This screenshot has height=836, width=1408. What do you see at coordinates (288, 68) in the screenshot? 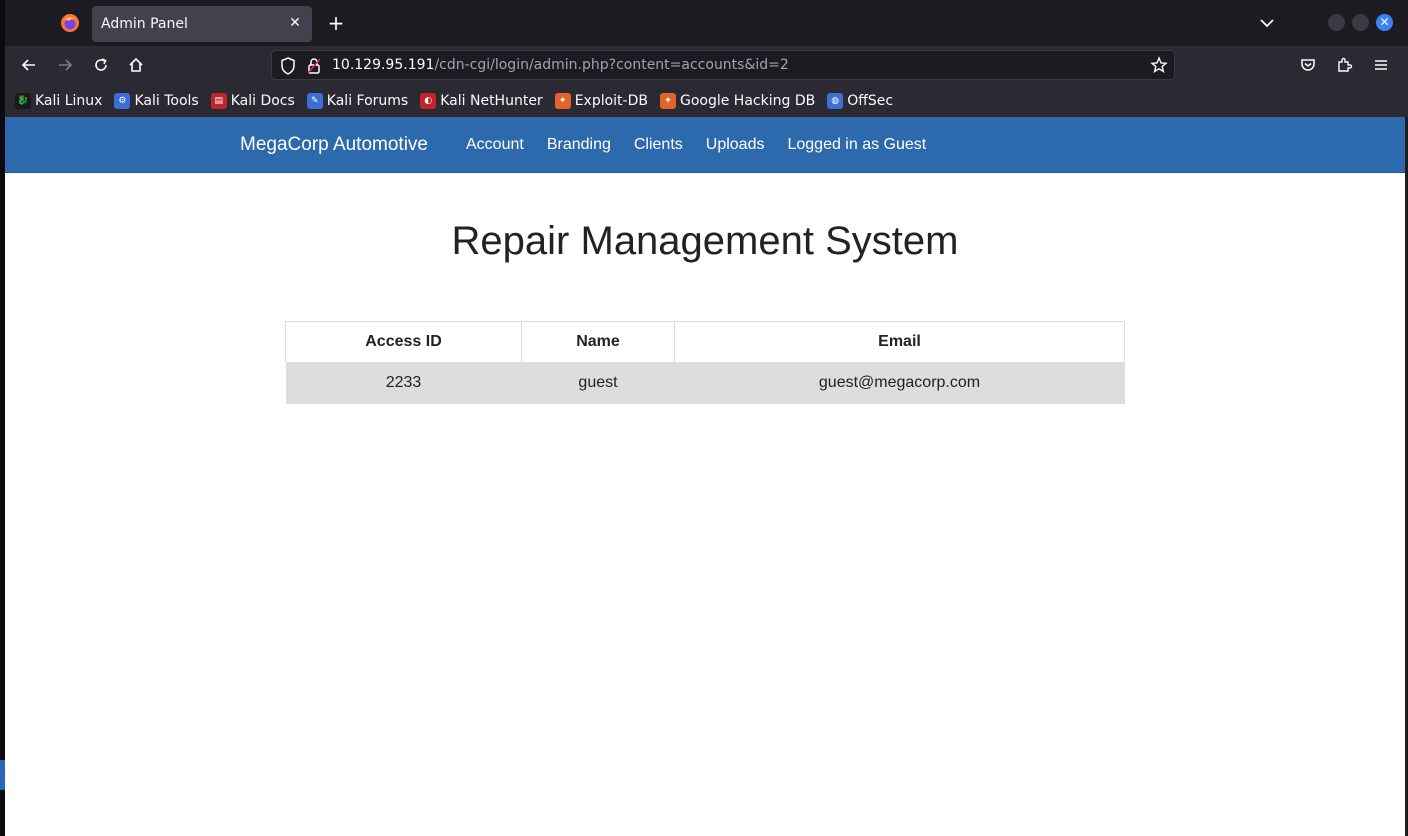
I see `shield-icon` at bounding box center [288, 68].